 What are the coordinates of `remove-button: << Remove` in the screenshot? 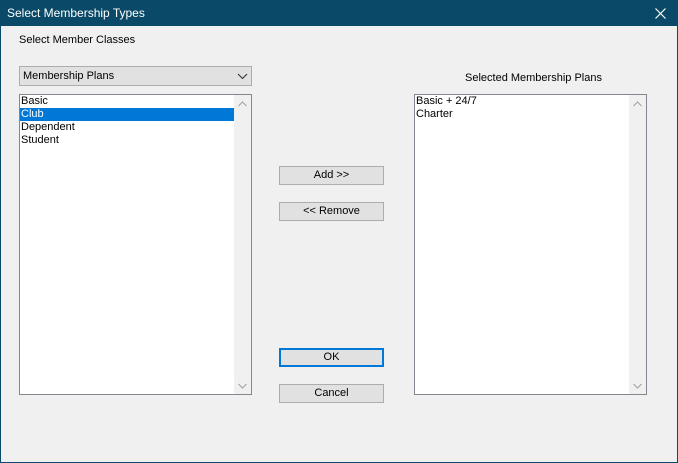 It's located at (331, 211).